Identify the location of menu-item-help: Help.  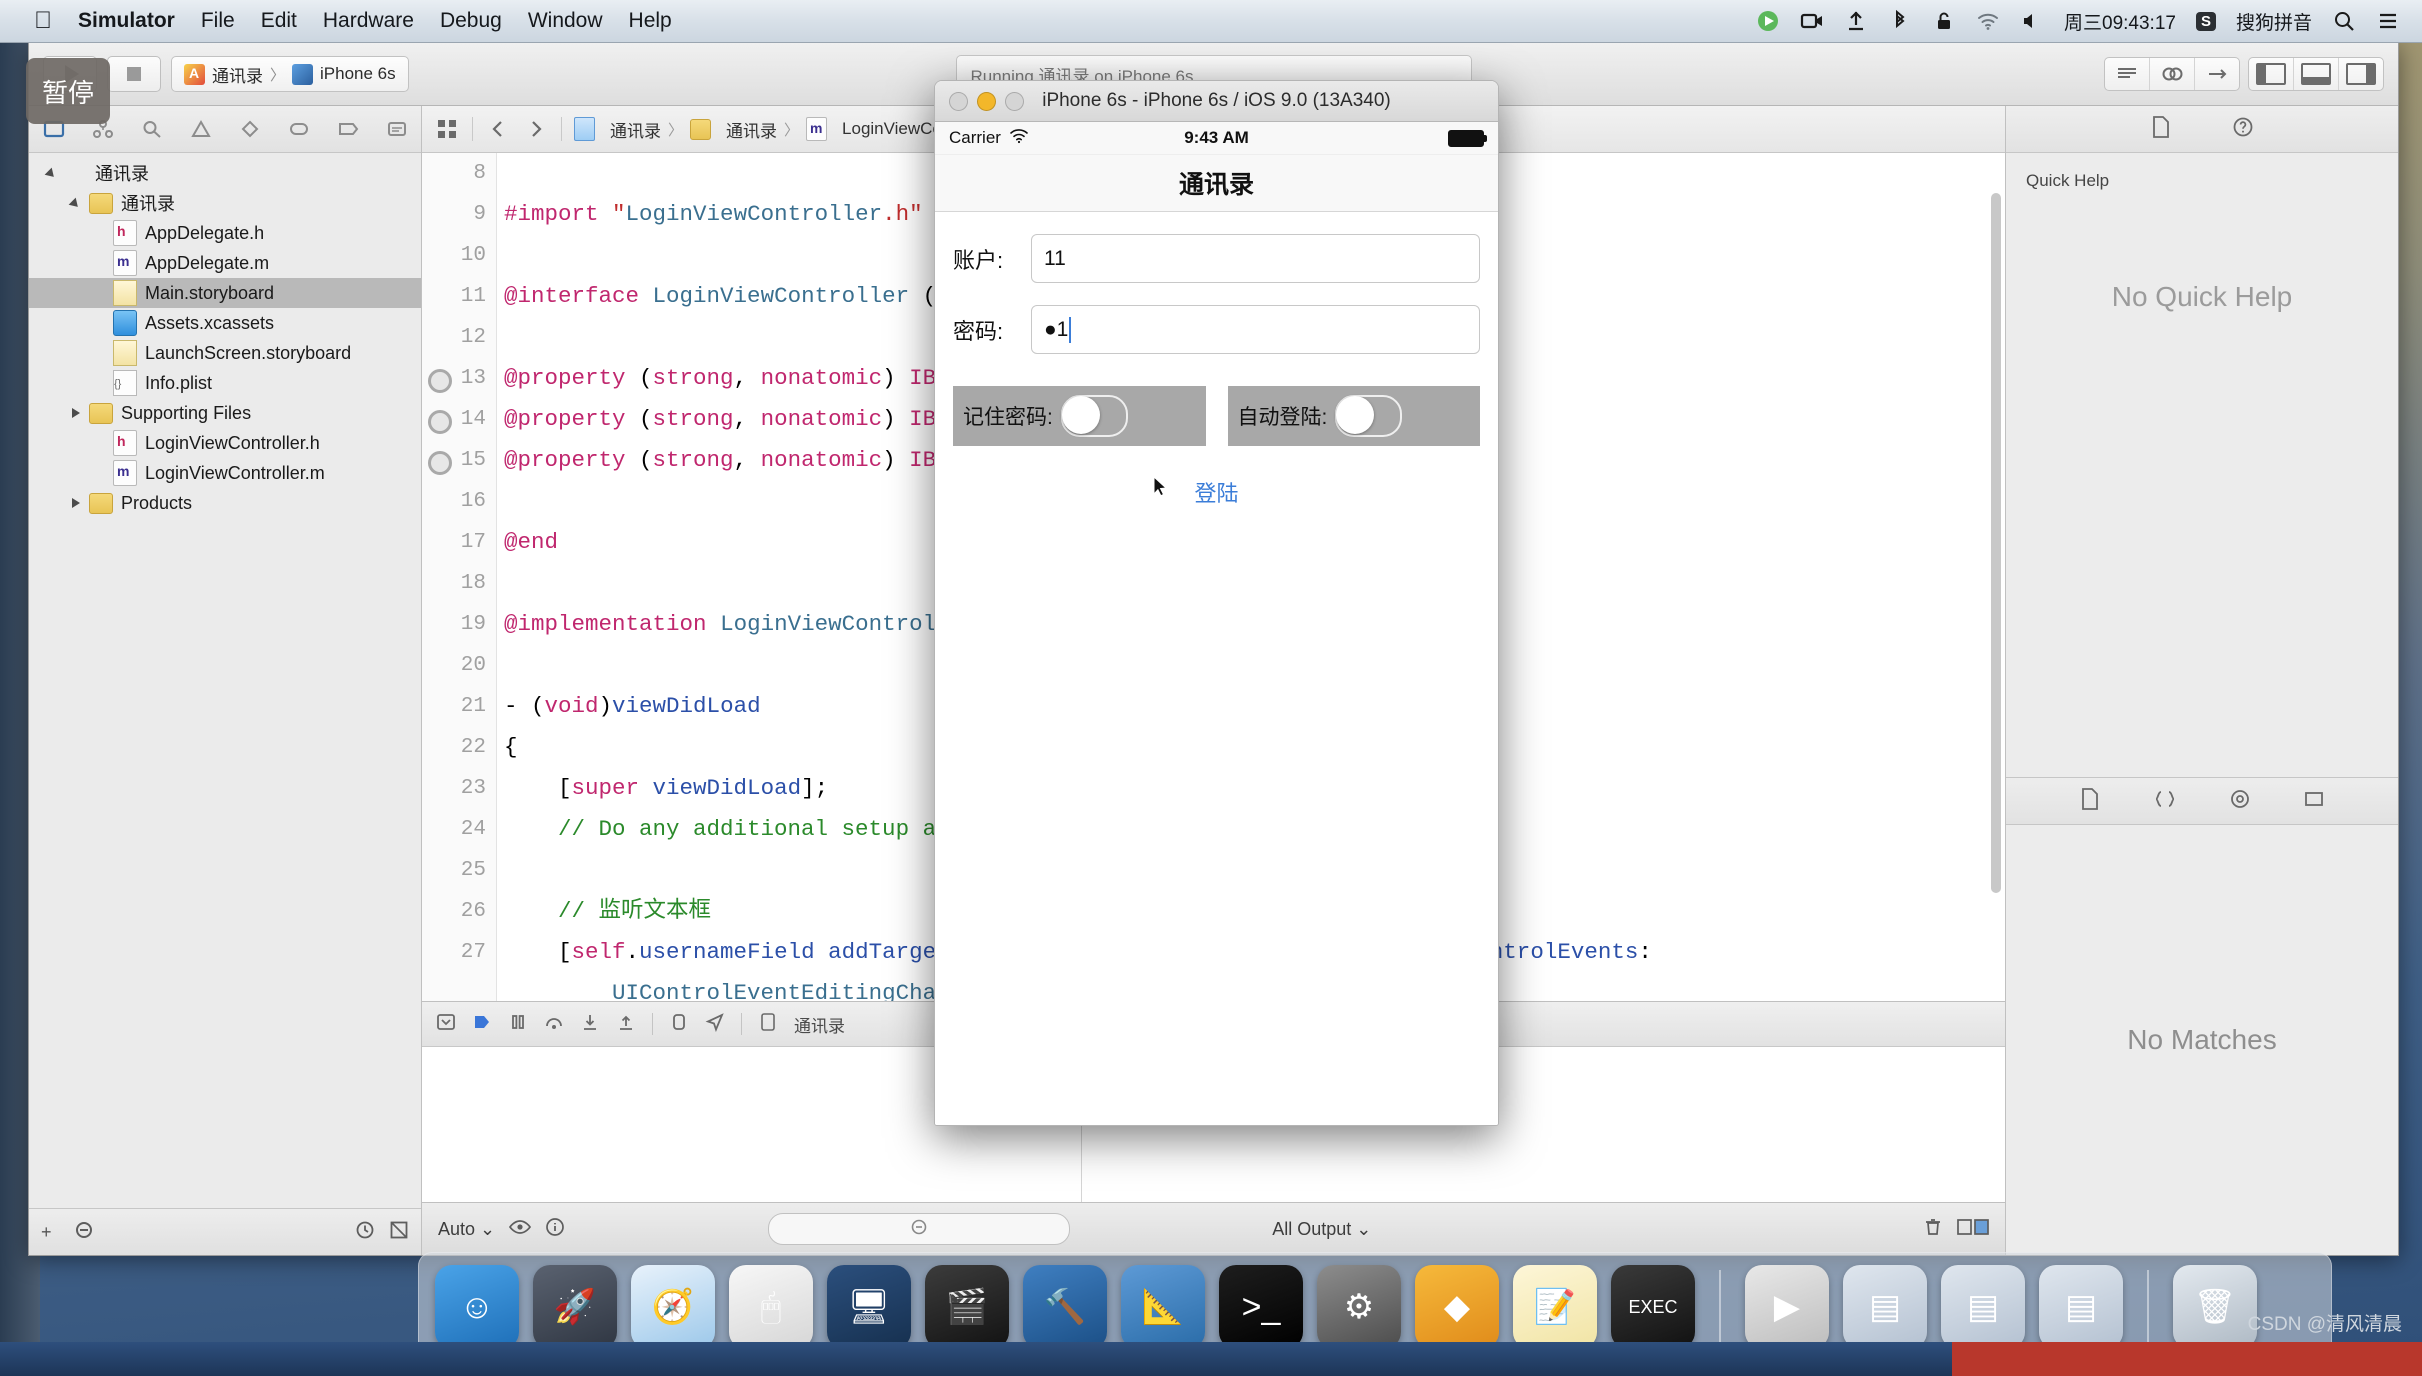
(650, 21).